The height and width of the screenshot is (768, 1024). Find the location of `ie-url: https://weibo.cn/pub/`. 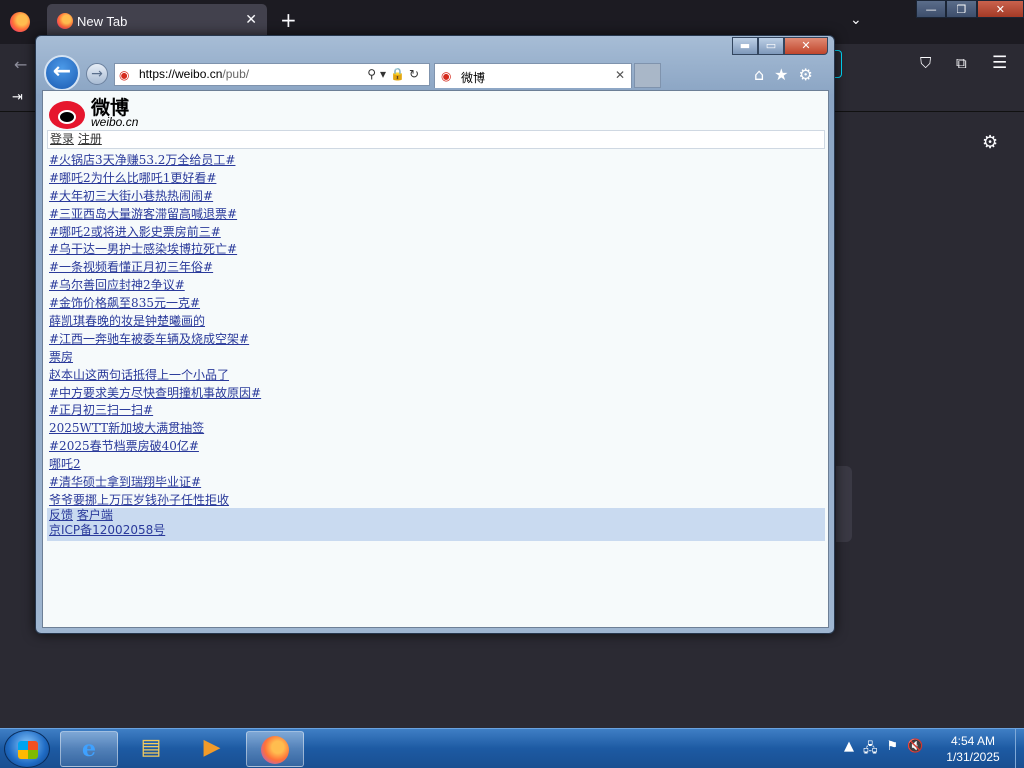

ie-url: https://weibo.cn/pub/ is located at coordinates (194, 74).